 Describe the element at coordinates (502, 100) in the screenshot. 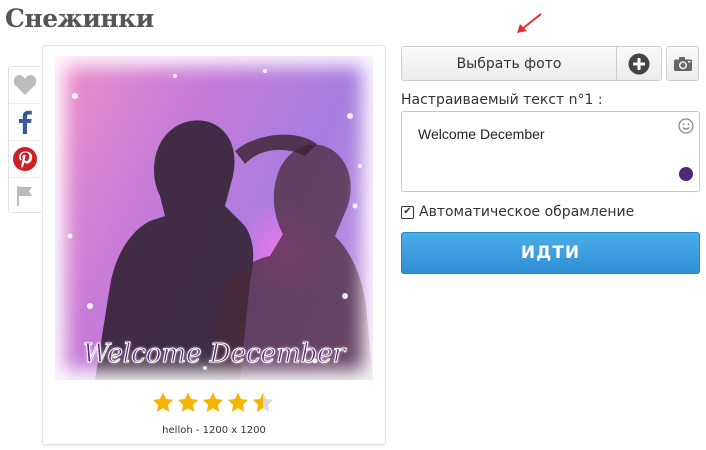

I see `custom-text-label: Настраиваемый текст n°1 :` at that location.